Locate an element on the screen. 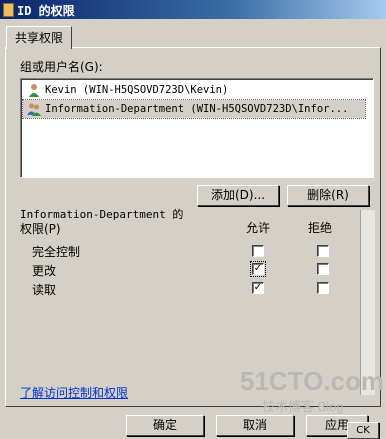  full-control-allow-checkbox is located at coordinates (258, 251).